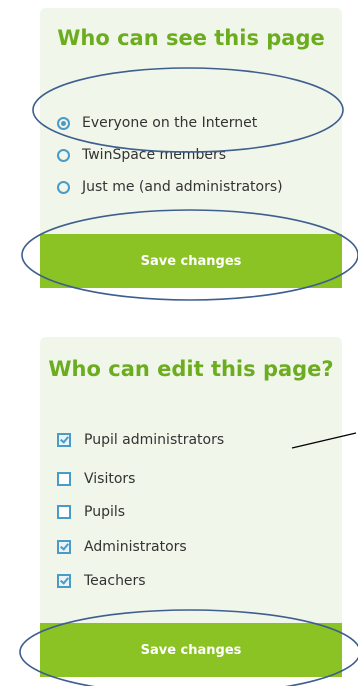  What do you see at coordinates (105, 512) in the screenshot?
I see `option-label: Pupils` at bounding box center [105, 512].